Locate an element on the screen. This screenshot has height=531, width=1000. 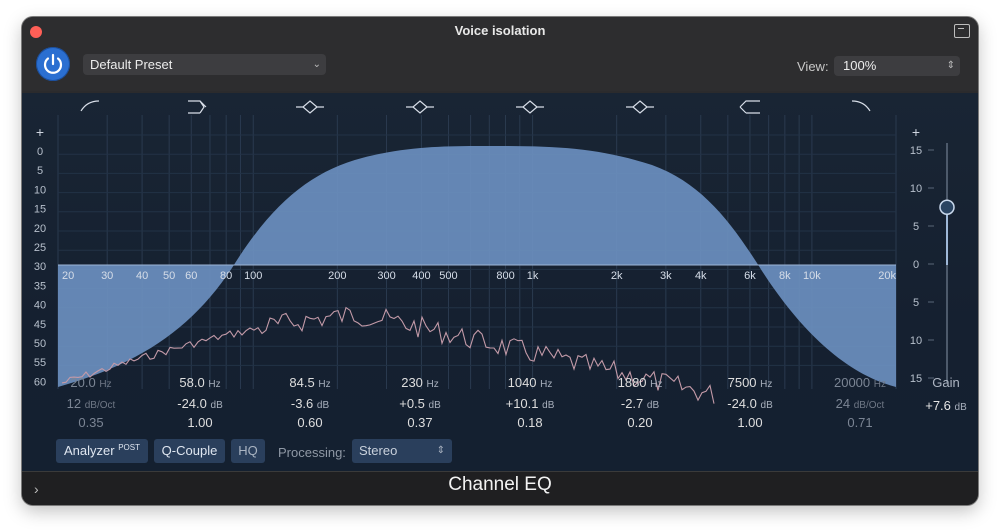
low-cut-icon is located at coordinates (90, 106).